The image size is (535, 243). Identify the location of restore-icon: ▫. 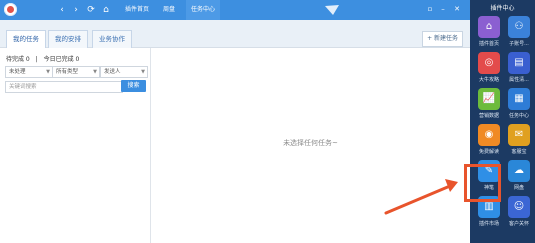
(430, 9).